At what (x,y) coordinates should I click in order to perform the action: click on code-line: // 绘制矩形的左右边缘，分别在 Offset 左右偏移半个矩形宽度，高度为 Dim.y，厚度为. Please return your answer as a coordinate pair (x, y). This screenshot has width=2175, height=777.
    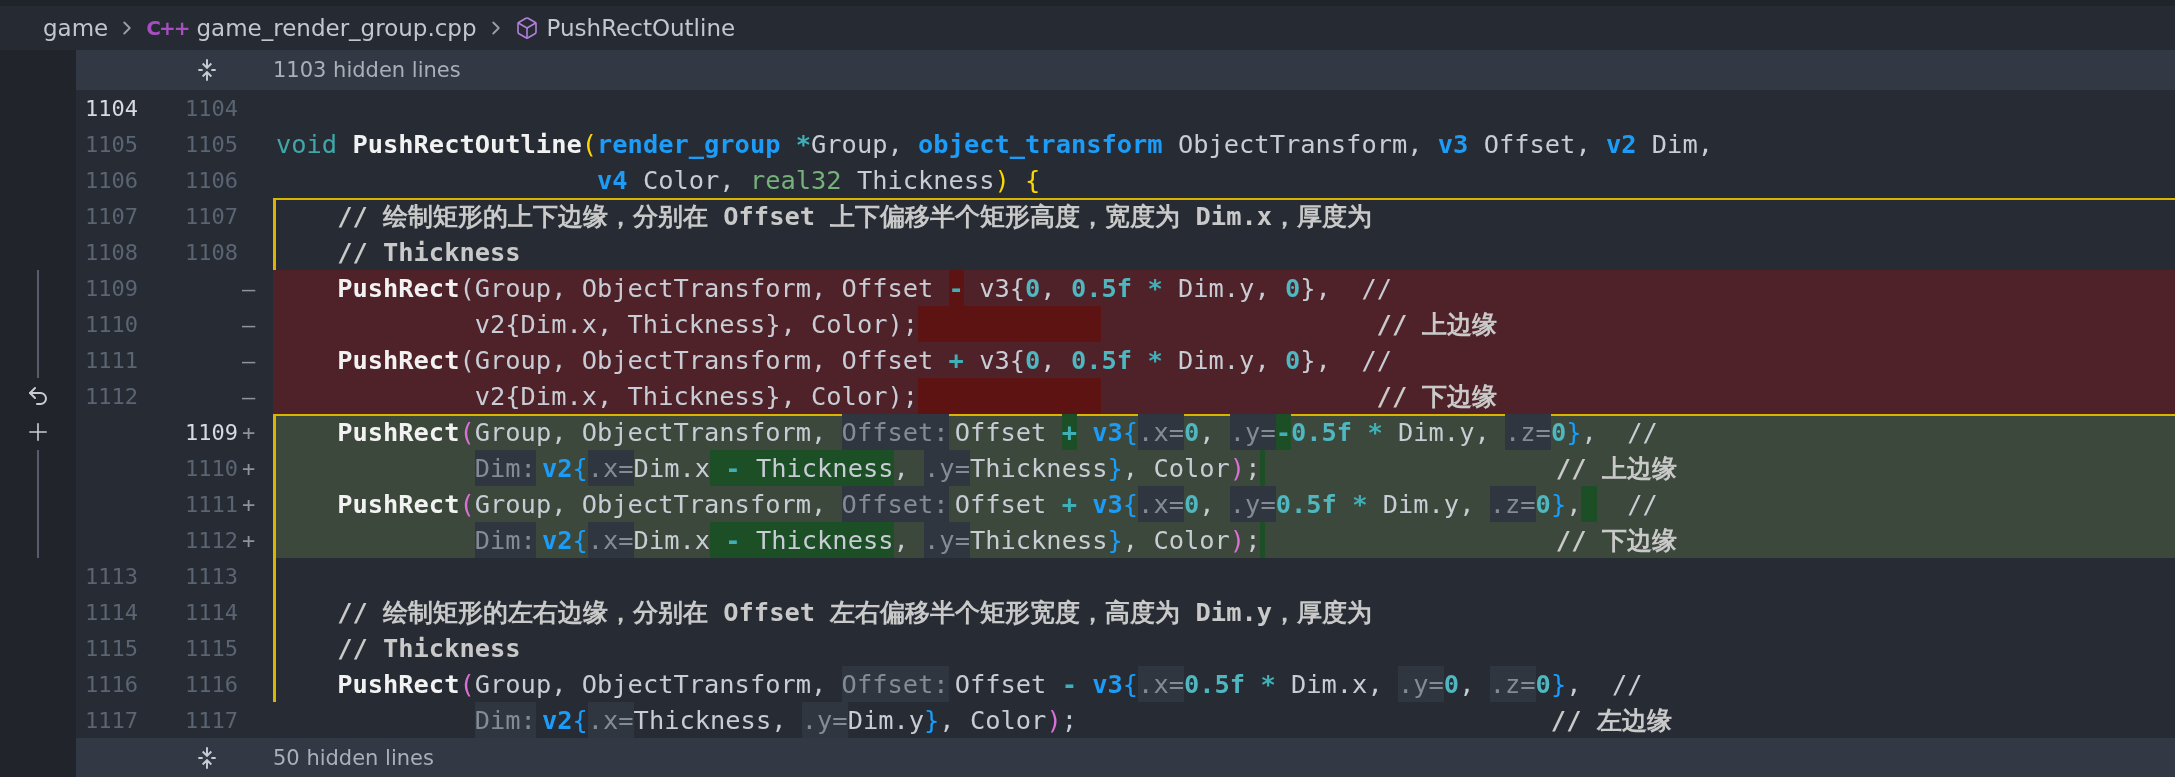
    Looking at the image, I should click on (854, 612).